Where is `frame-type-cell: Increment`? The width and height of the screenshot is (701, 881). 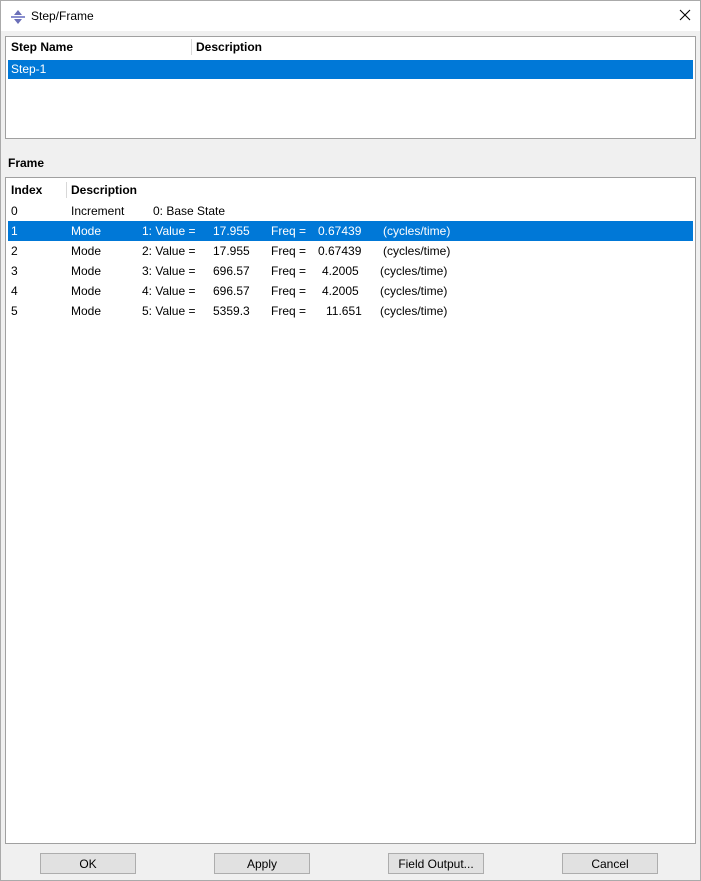
frame-type-cell: Increment is located at coordinates (98, 211).